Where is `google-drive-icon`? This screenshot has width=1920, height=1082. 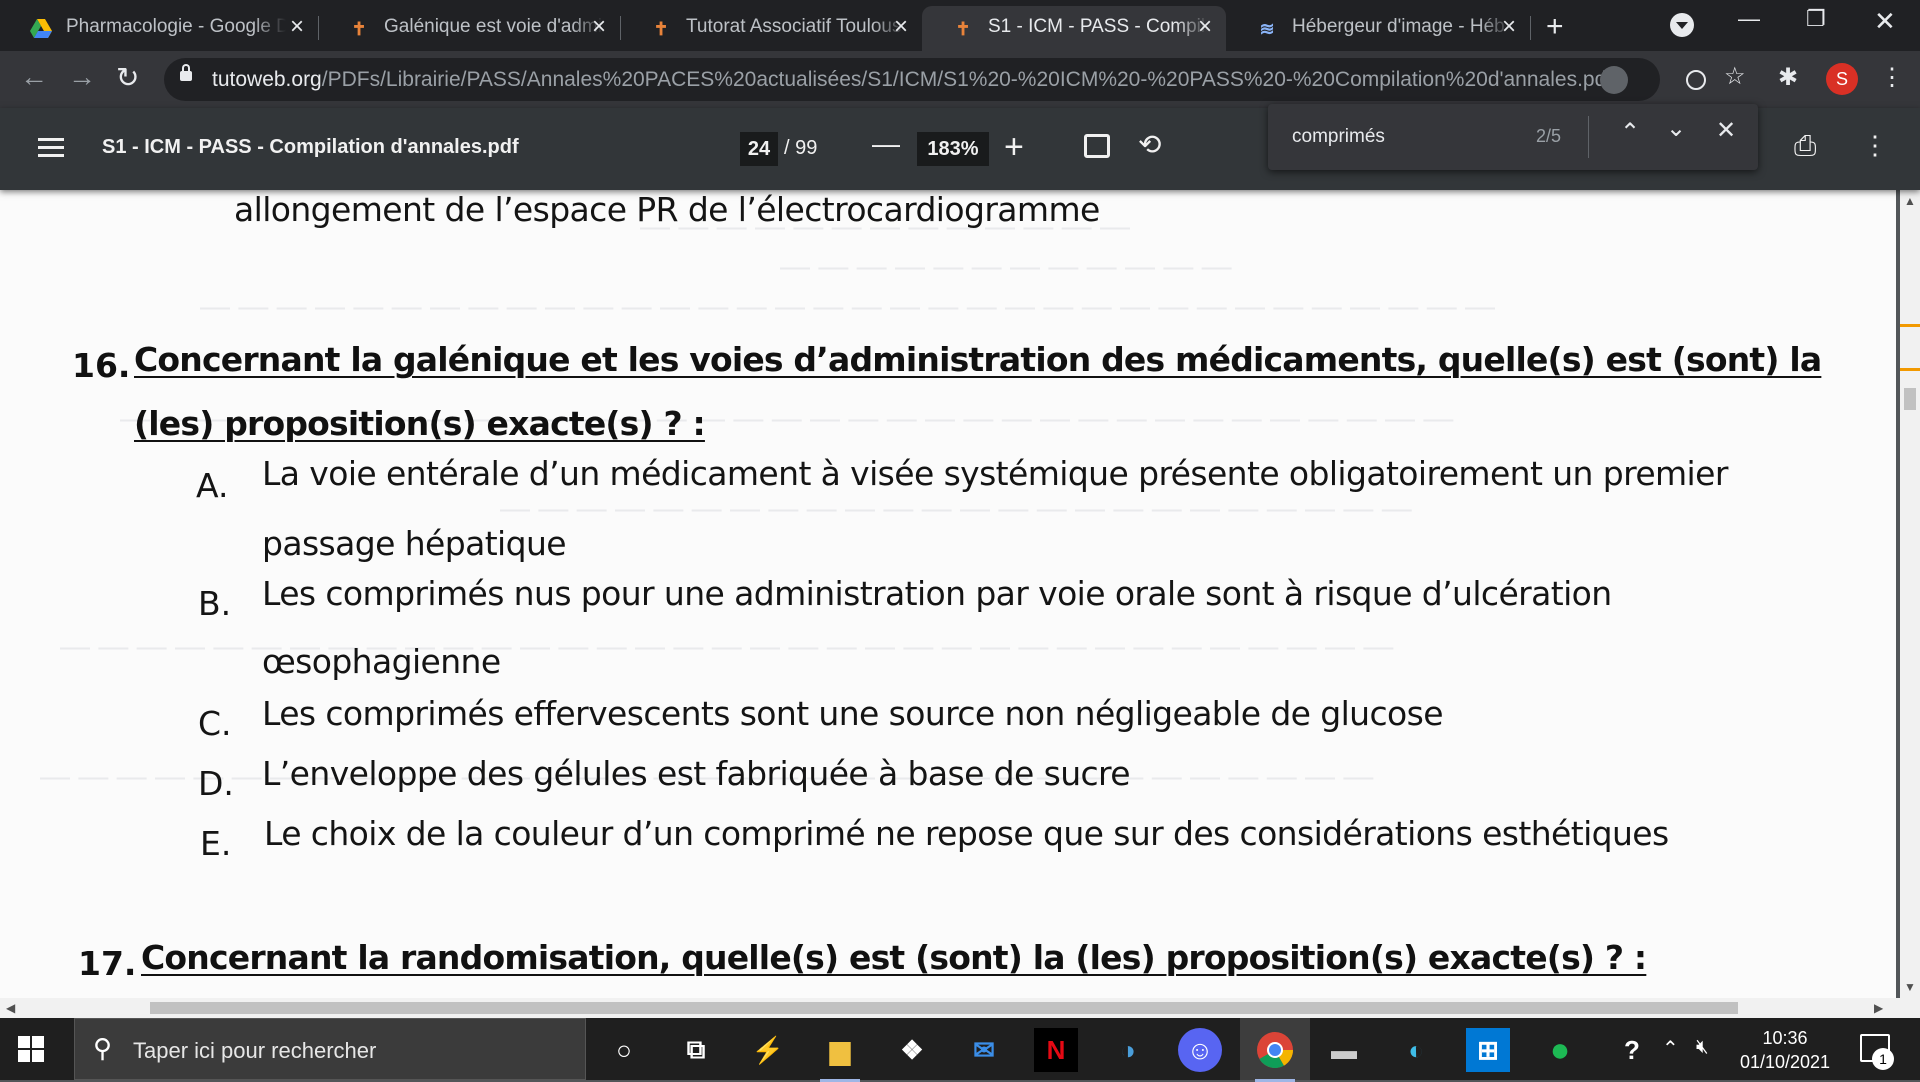 google-drive-icon is located at coordinates (41, 29).